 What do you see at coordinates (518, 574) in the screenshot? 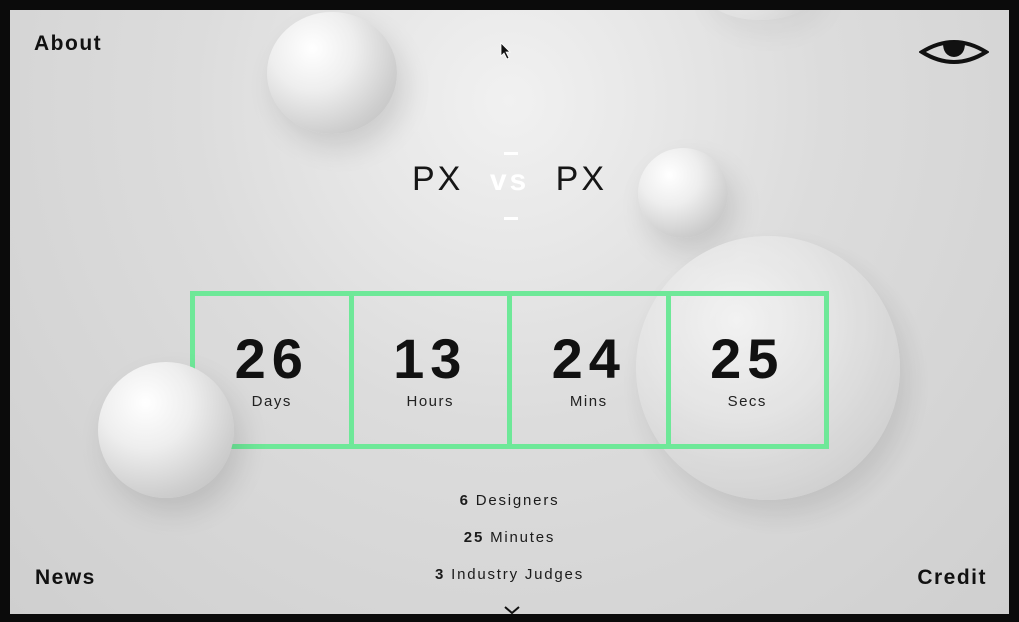
I see `fact-text: Industry Judges` at bounding box center [518, 574].